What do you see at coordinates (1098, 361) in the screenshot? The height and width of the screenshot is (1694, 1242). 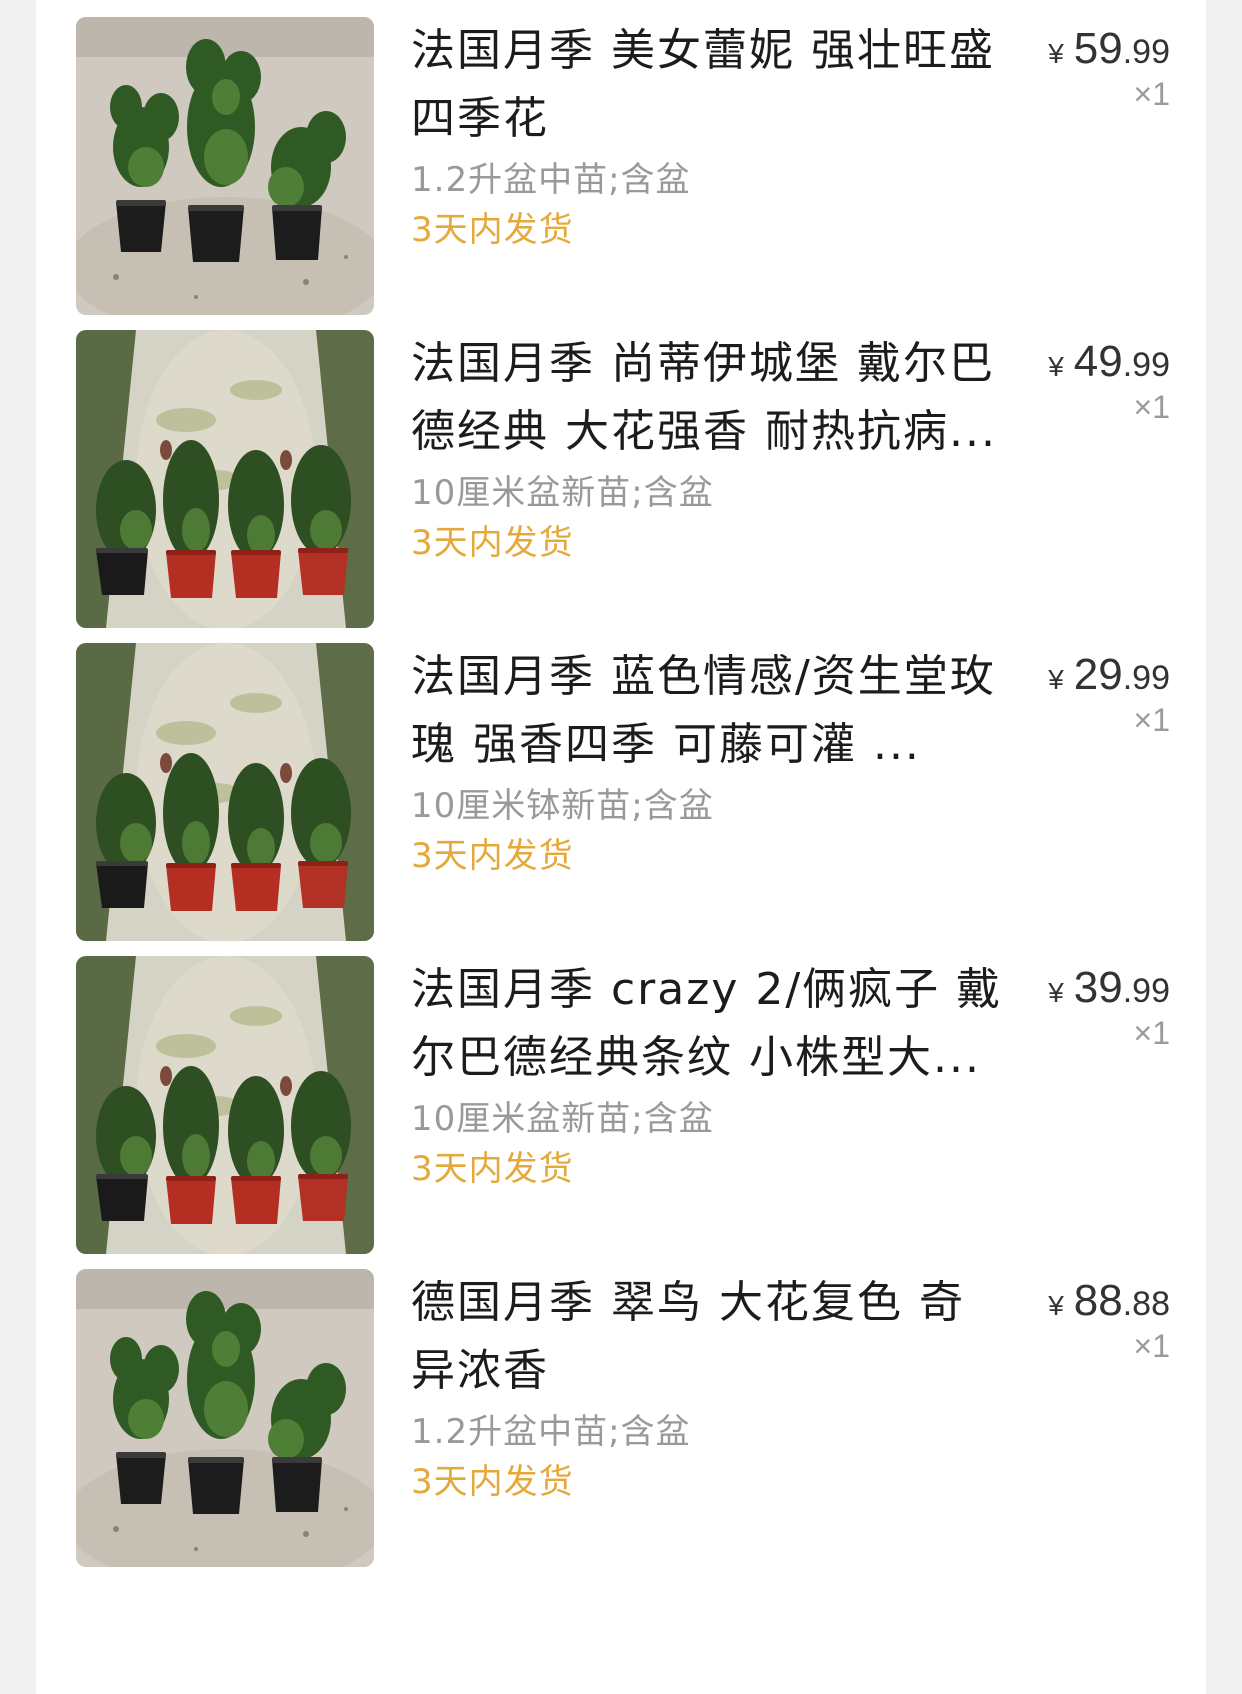 I see `price-integer: 49` at bounding box center [1098, 361].